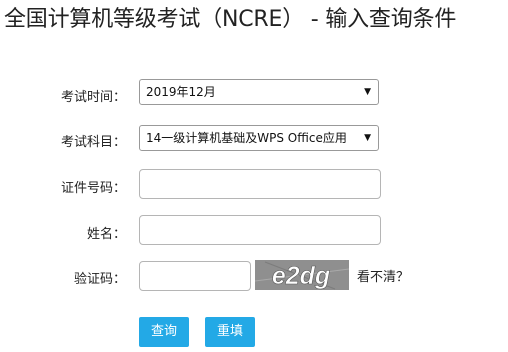 The width and height of the screenshot is (508, 352). I want to click on query-button: 查询, so click(164, 332).